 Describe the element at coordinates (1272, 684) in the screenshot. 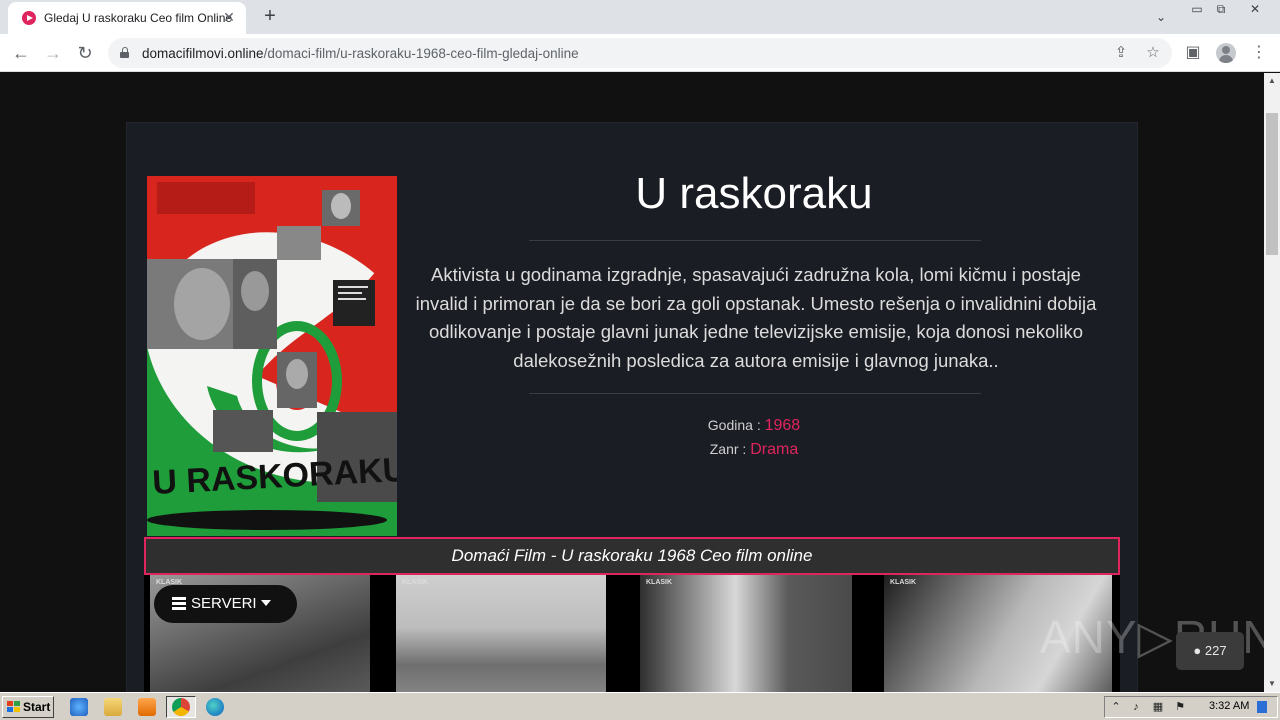

I see `scroll-down-arrow-icon: ▼` at that location.